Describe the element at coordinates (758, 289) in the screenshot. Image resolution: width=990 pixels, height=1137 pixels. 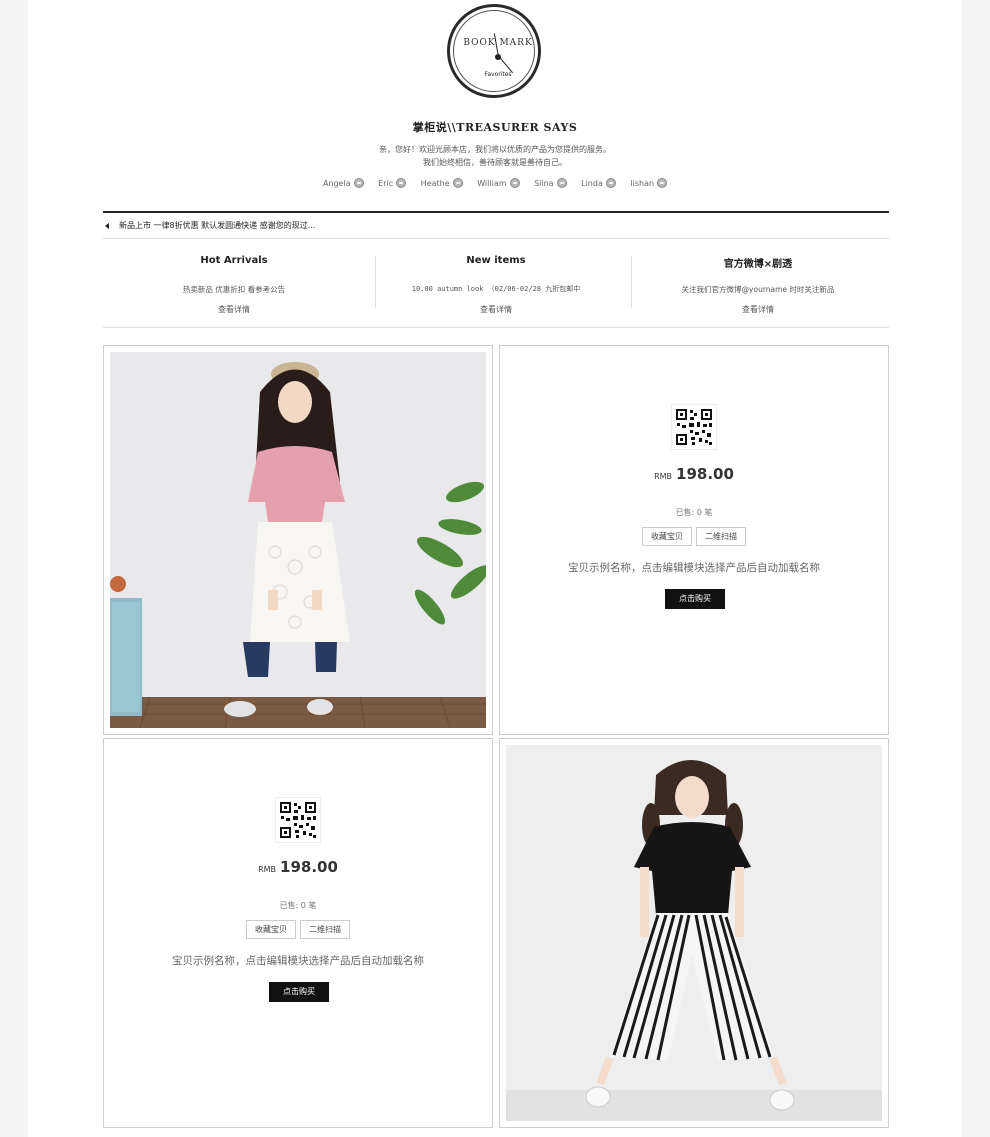
I see `info-desc: 关注我们官方微博@yourname 时时关注新品` at that location.